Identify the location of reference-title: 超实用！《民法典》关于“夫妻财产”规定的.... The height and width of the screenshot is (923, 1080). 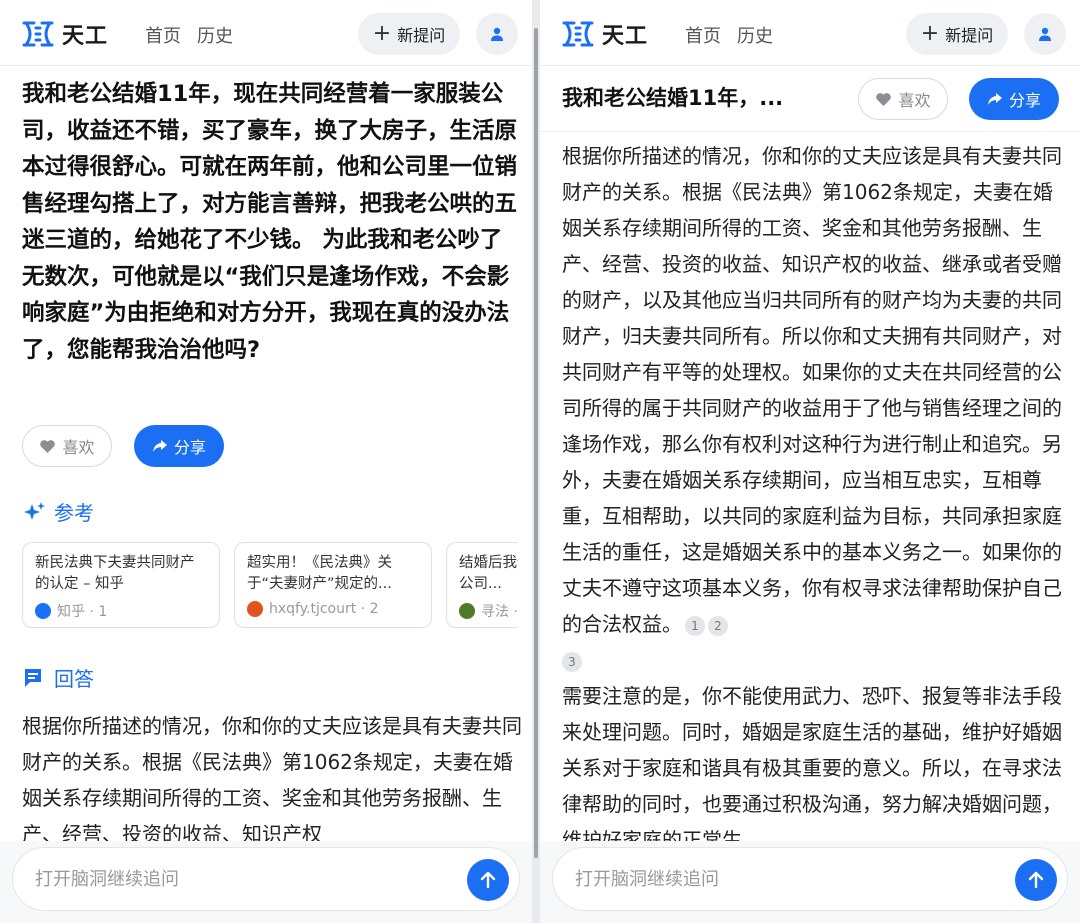
(319, 573).